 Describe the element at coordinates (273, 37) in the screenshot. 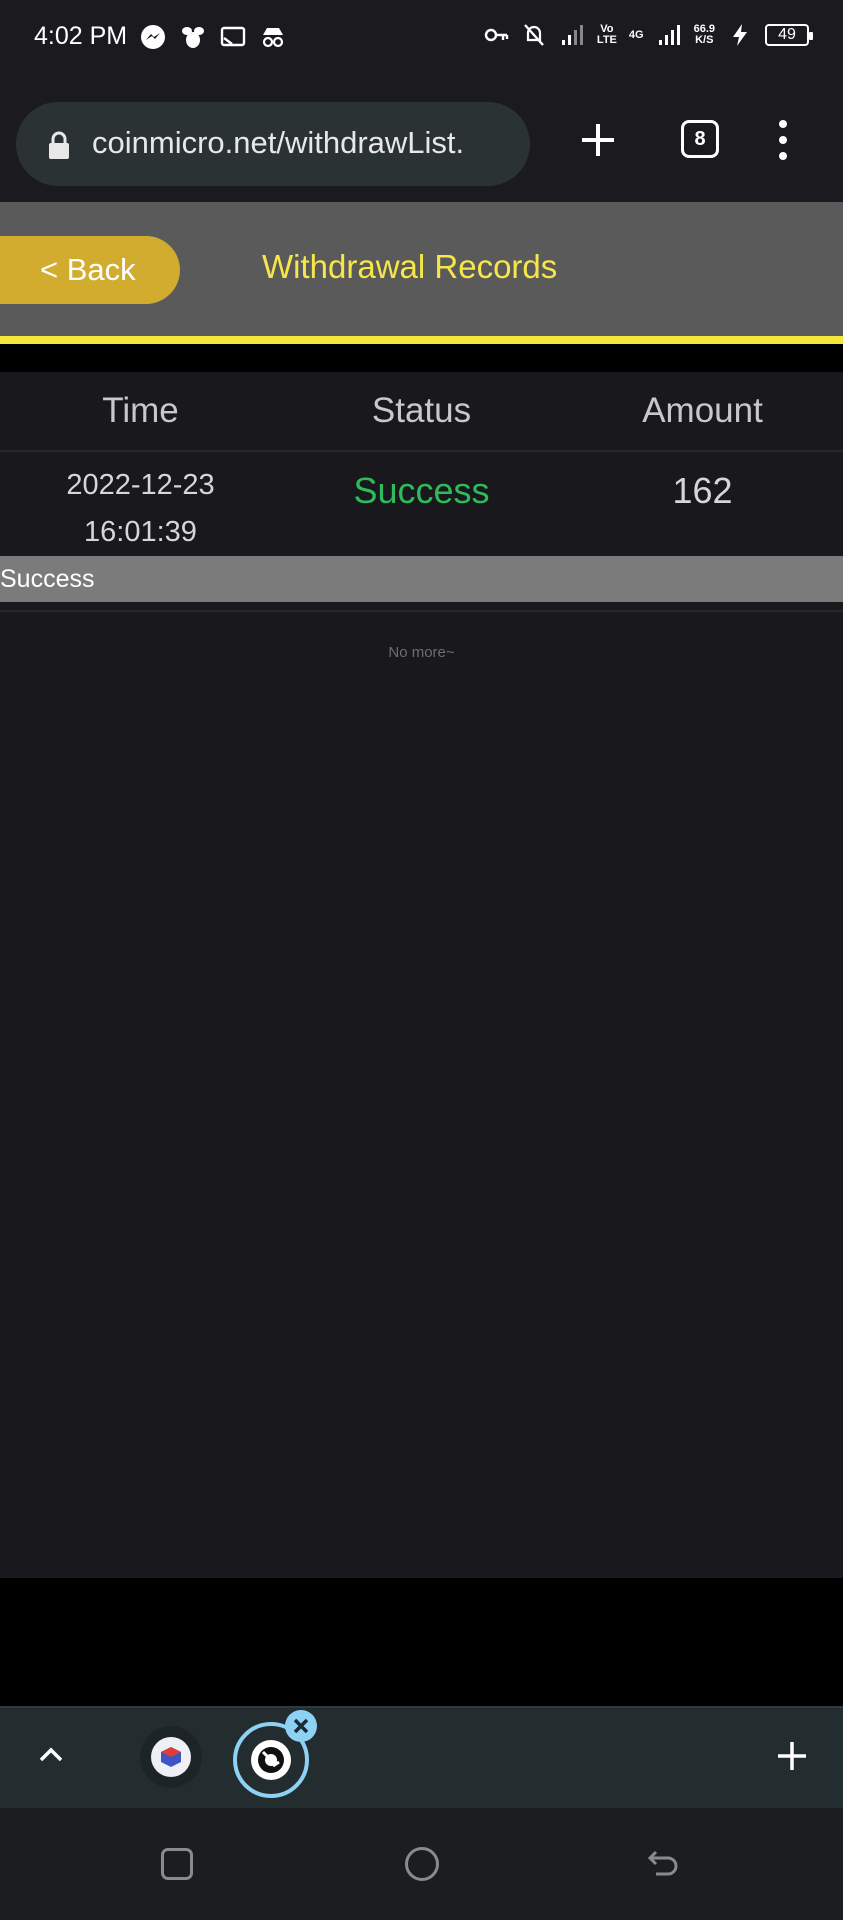

I see `incognito-icon` at that location.